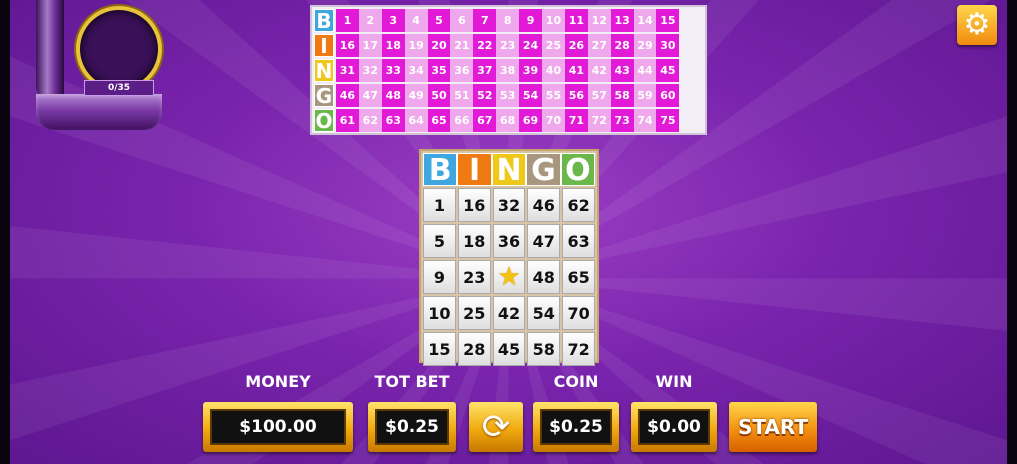  What do you see at coordinates (531, 20) in the screenshot?
I see `board-number: 9` at bounding box center [531, 20].